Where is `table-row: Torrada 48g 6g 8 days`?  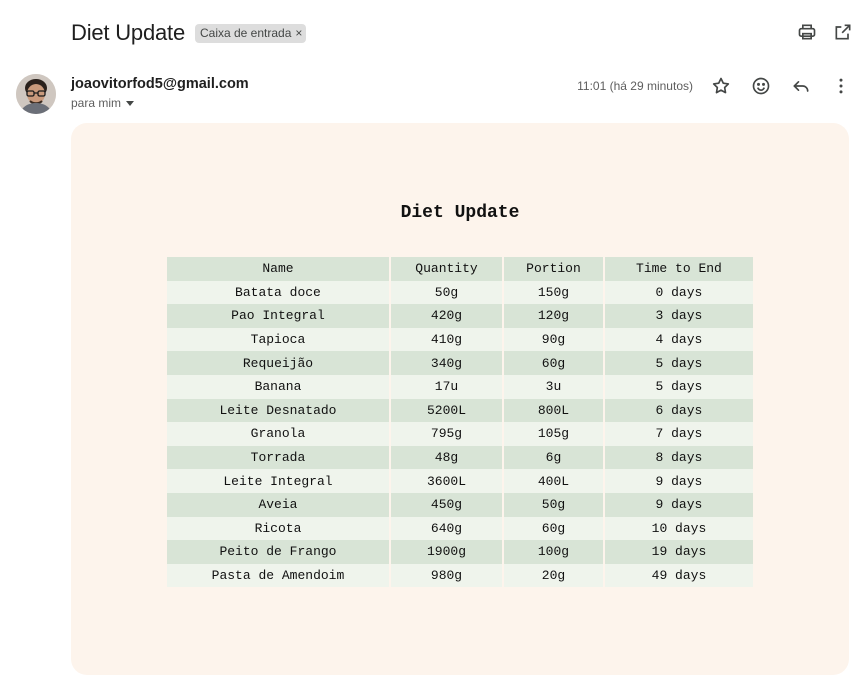
table-row: Torrada 48g 6g 8 days is located at coordinates (460, 457).